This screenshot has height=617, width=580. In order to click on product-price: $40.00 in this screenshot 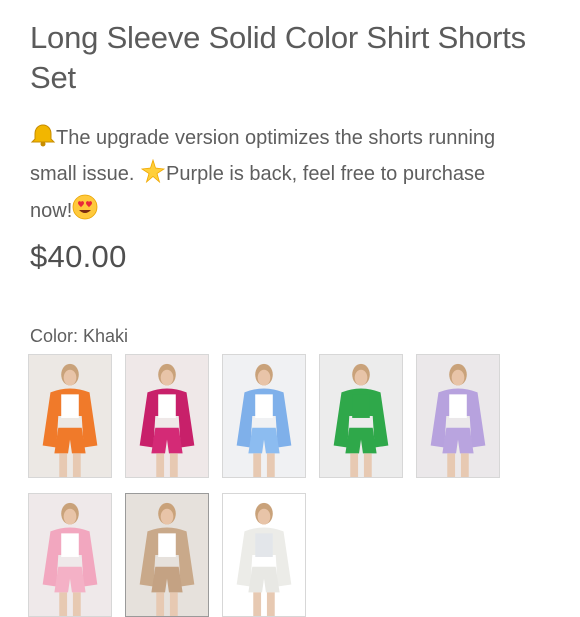, I will do `click(78, 256)`.